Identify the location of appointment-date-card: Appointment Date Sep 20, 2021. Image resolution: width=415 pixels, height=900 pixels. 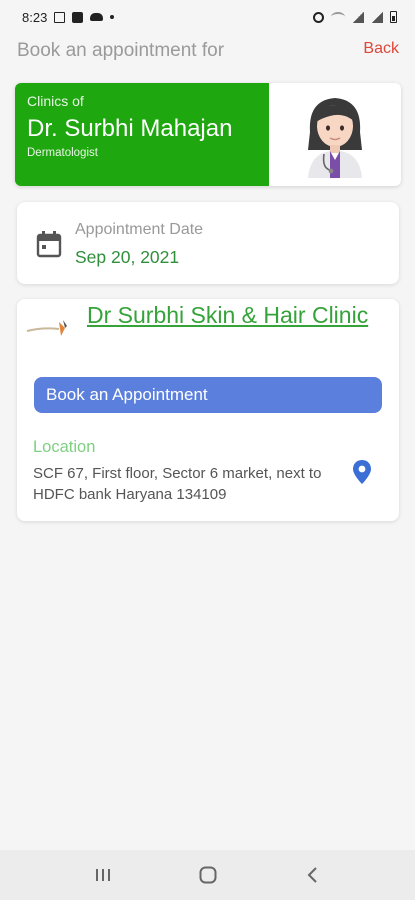
(208, 243).